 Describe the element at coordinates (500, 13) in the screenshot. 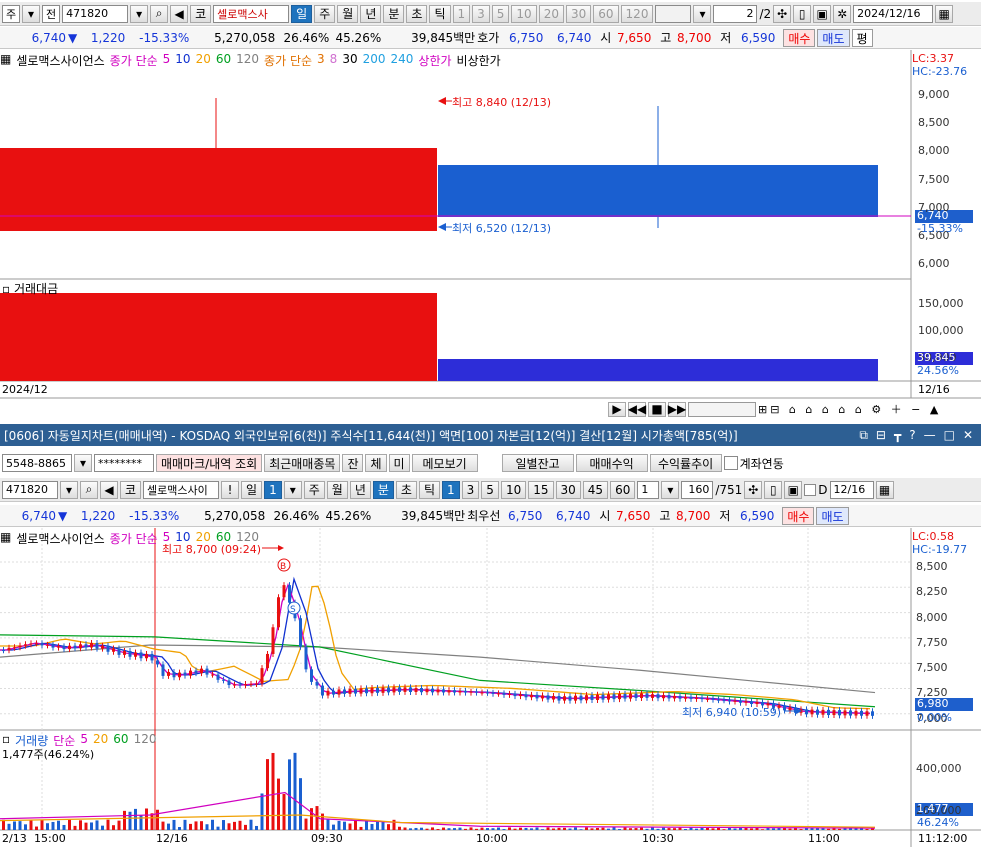

I see `interval-5-button: 5` at that location.